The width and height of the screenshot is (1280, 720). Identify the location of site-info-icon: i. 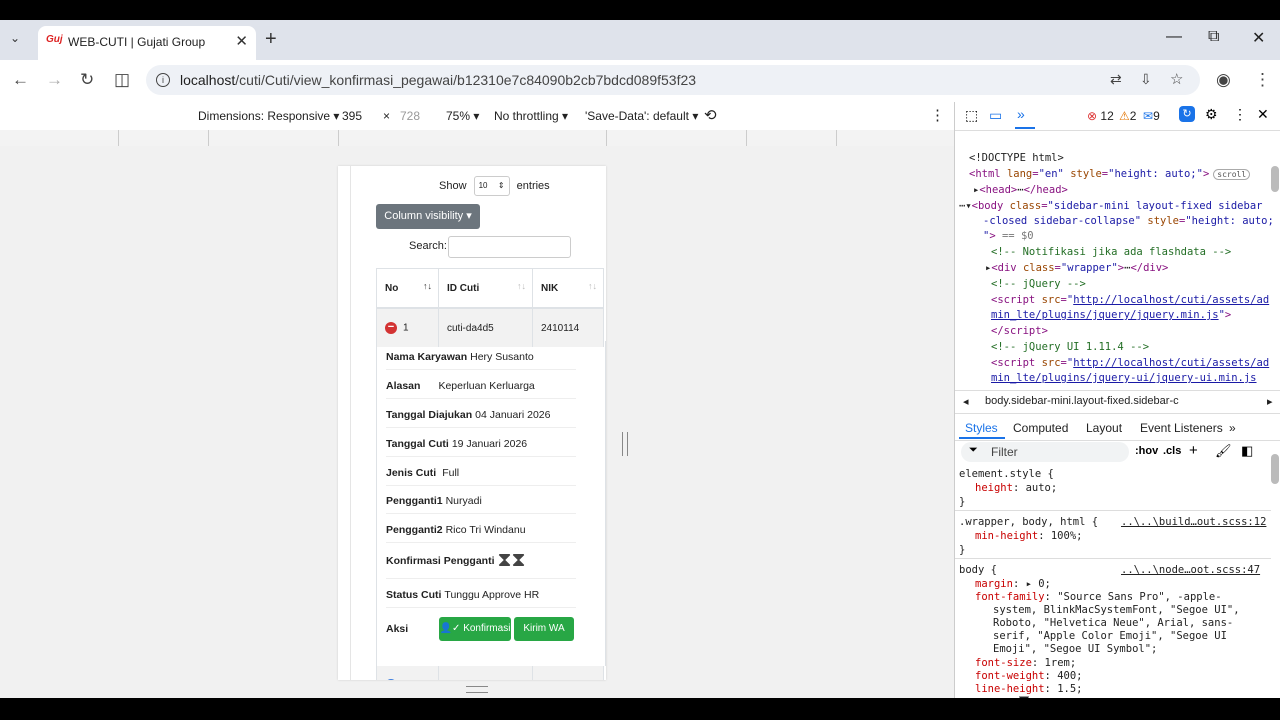
(163, 80).